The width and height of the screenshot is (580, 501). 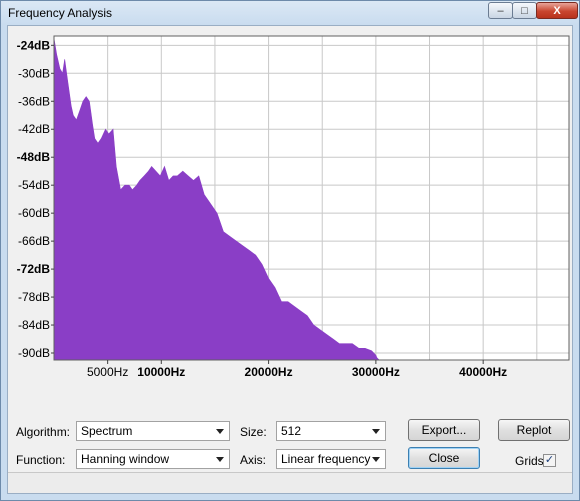 I want to click on y-tick-label: -24dB, so click(x=34, y=45).